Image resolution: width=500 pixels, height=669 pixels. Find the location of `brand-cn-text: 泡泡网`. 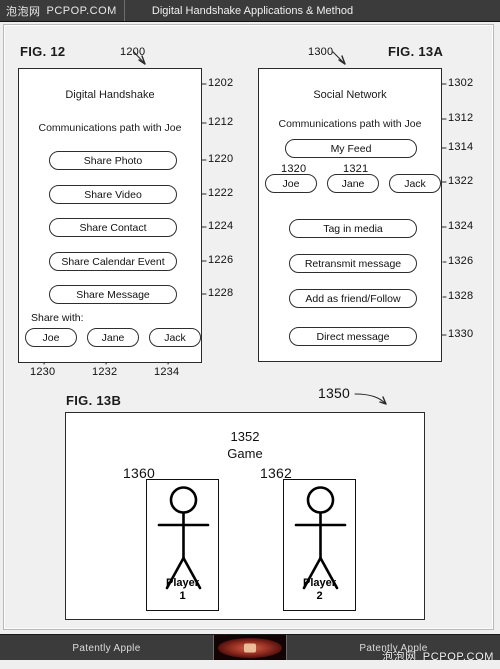

brand-cn-text: 泡泡网 is located at coordinates (23, 11).